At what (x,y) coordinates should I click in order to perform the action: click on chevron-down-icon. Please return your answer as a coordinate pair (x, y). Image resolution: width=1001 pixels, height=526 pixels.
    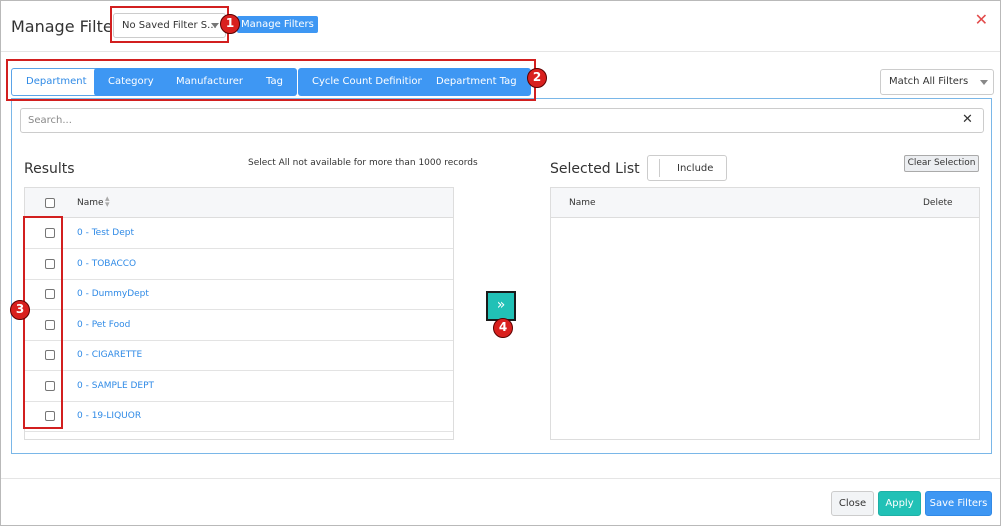
    Looking at the image, I should click on (984, 82).